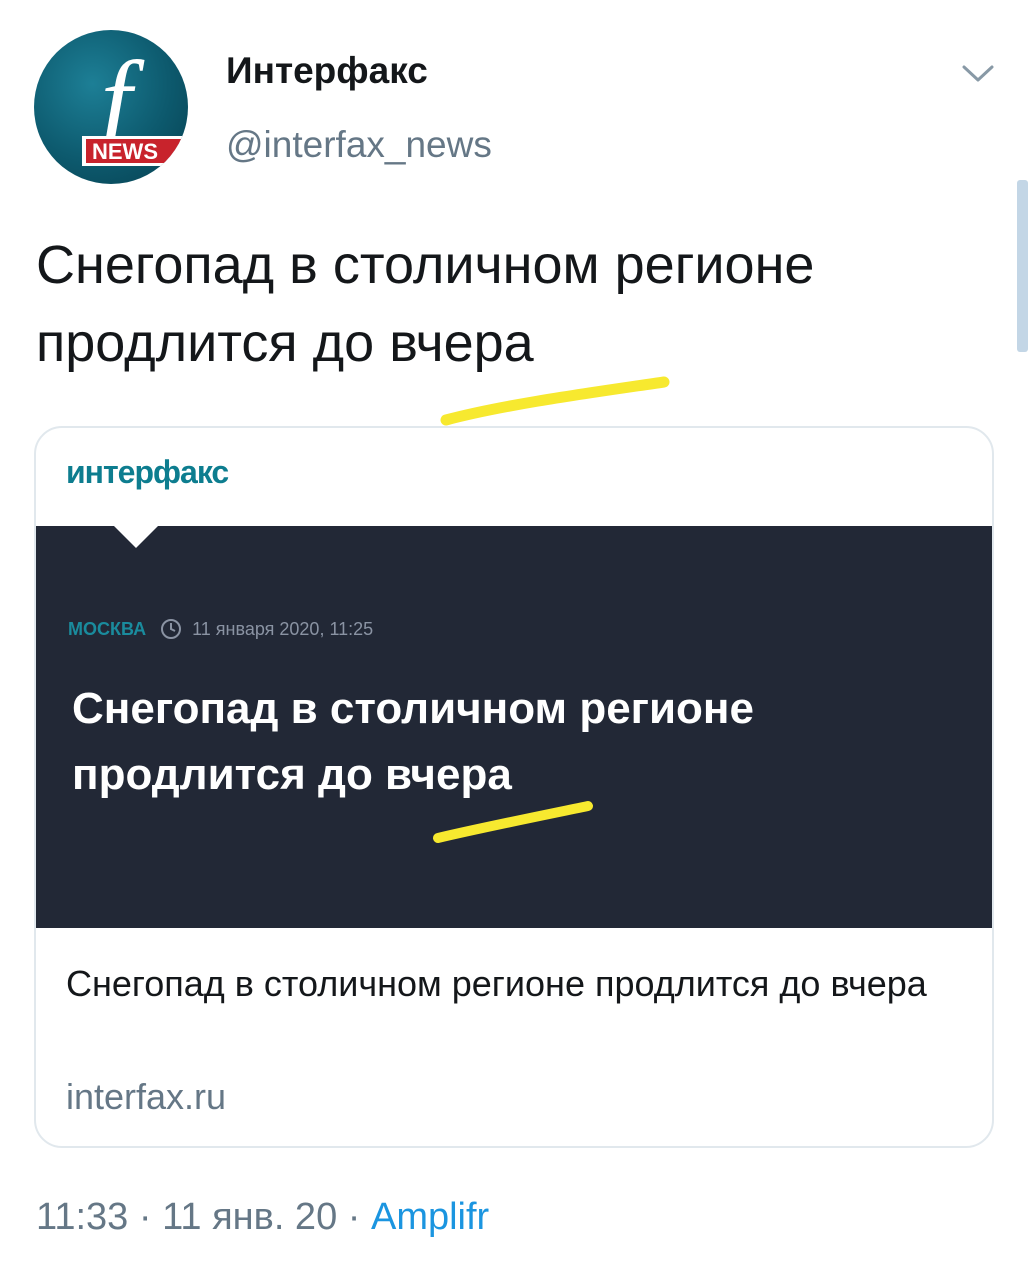 Image resolution: width=1028 pixels, height=1280 pixels. I want to click on card-site-logo: интерфакс, so click(147, 472).